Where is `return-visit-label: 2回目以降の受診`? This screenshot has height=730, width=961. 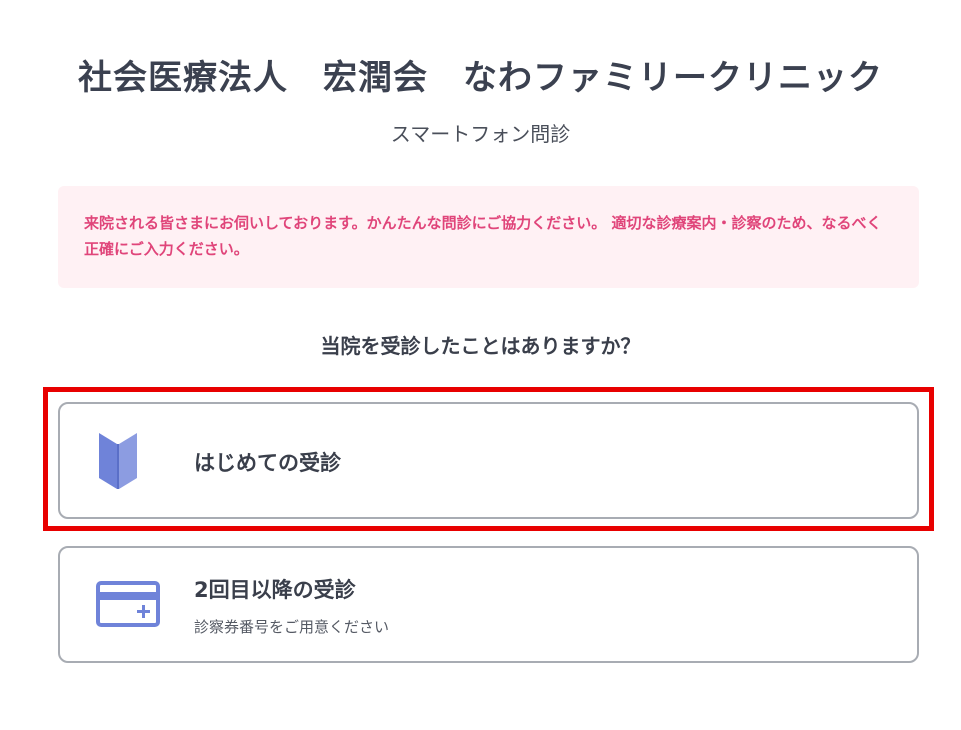 return-visit-label: 2回目以降の受診 is located at coordinates (275, 590).